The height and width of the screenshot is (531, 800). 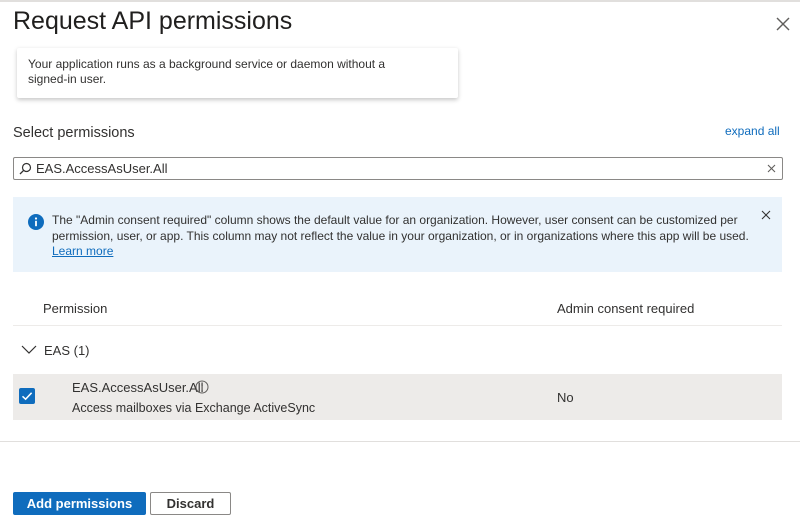 I want to click on admin-consent-value: No, so click(x=565, y=397).